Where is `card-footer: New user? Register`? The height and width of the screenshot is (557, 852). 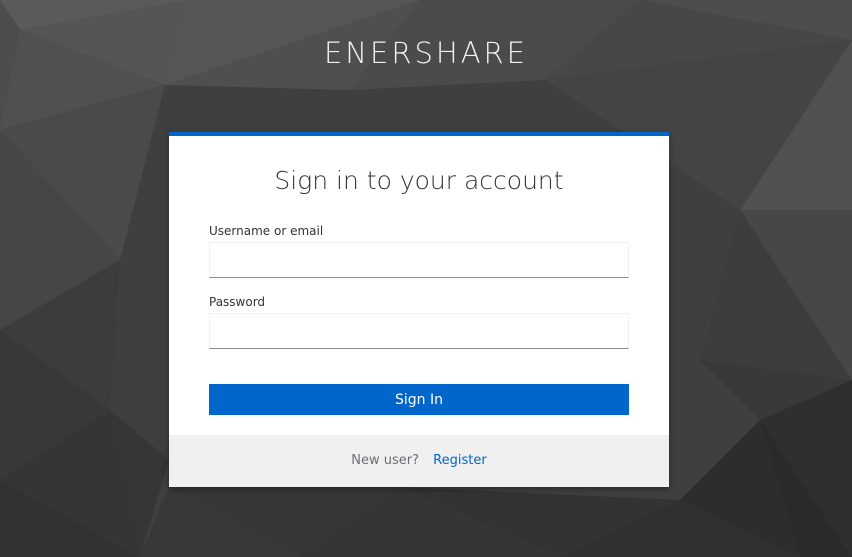 card-footer: New user? Register is located at coordinates (419, 461).